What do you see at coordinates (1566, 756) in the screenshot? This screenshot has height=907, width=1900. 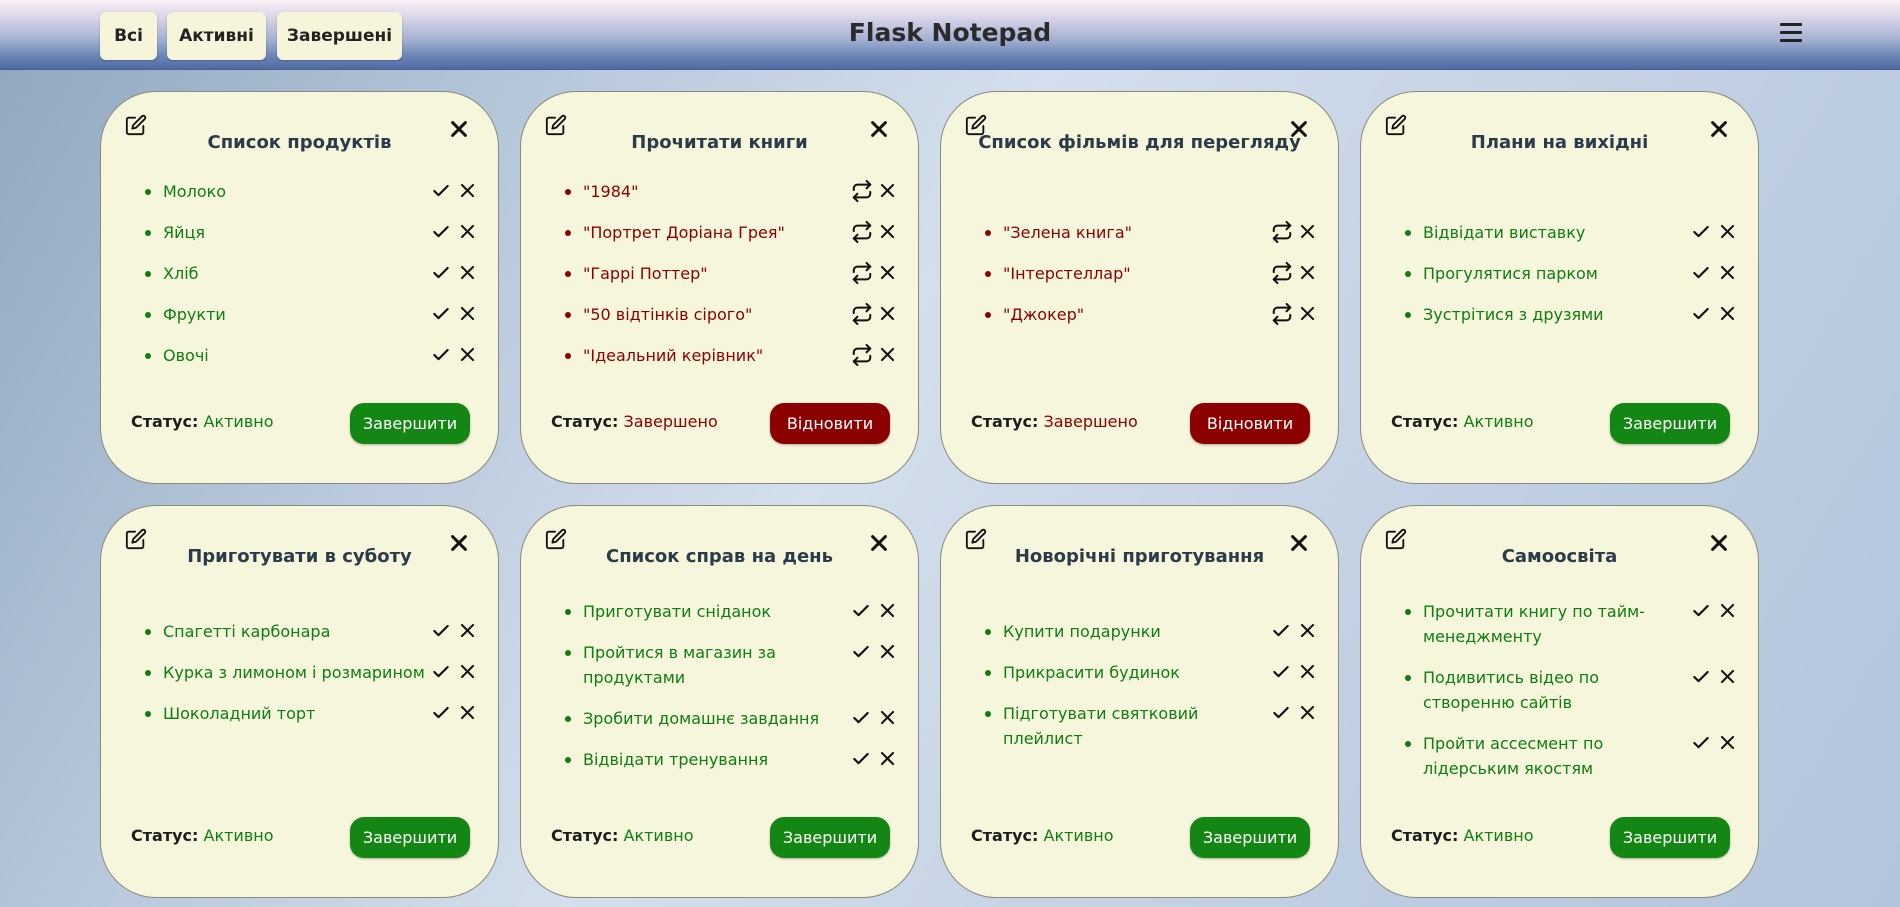 I see `list-item: Пройти ассесмент по лідерським якостям` at bounding box center [1566, 756].